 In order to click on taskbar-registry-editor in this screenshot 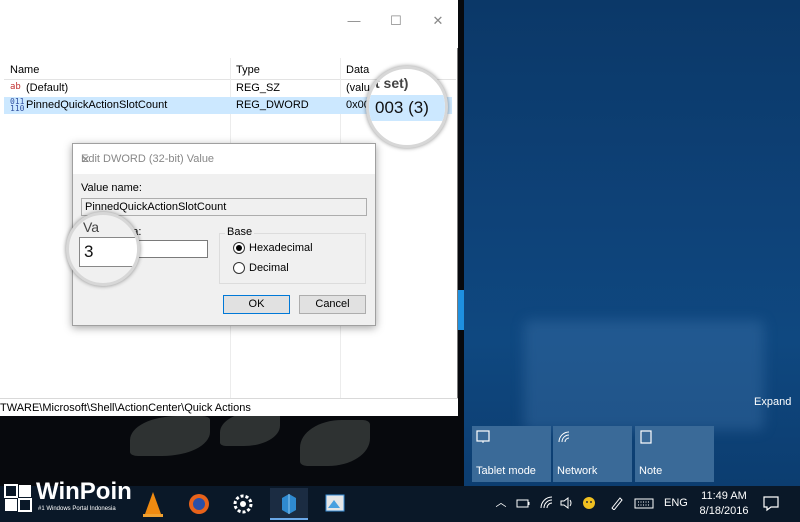, I will do `click(289, 504)`.